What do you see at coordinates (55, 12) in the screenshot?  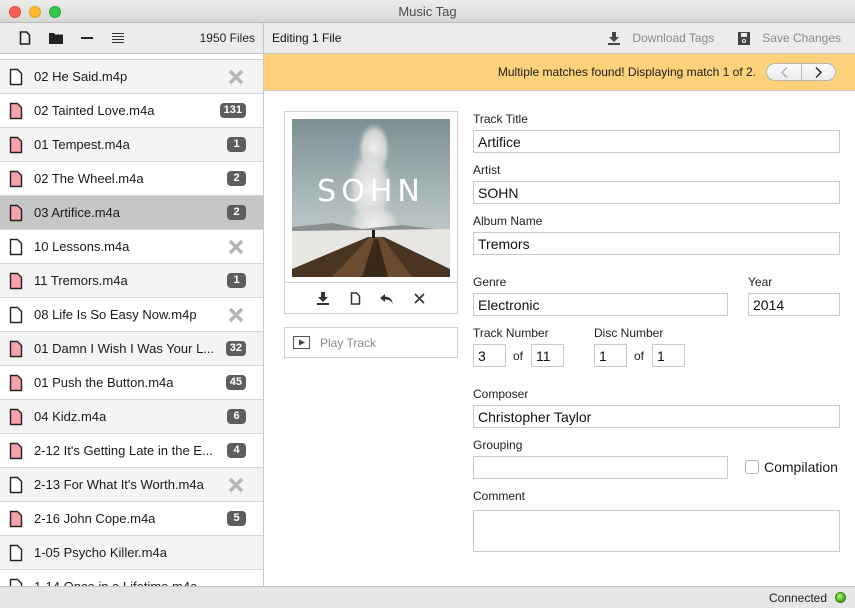 I see `zoom-window-button` at bounding box center [55, 12].